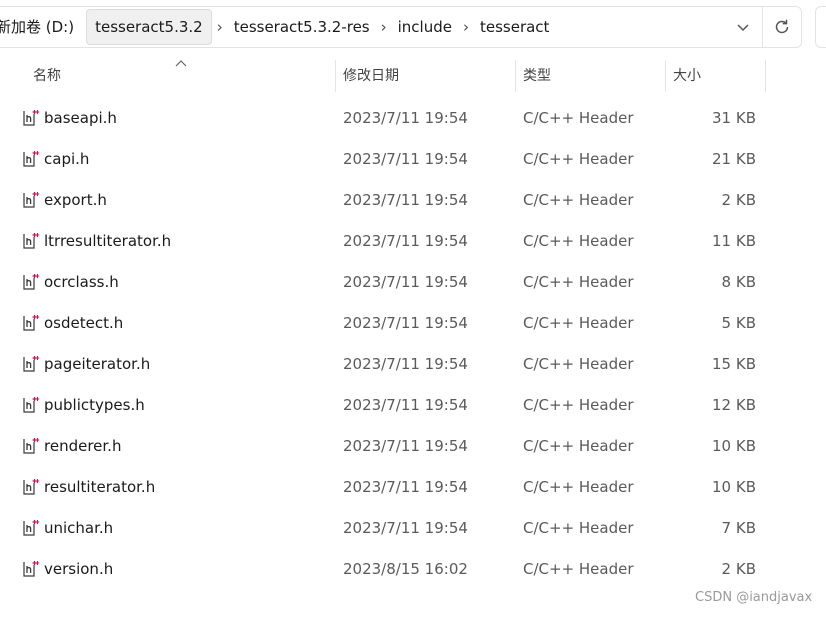  I want to click on file-size: 8 KB, so click(738, 282).